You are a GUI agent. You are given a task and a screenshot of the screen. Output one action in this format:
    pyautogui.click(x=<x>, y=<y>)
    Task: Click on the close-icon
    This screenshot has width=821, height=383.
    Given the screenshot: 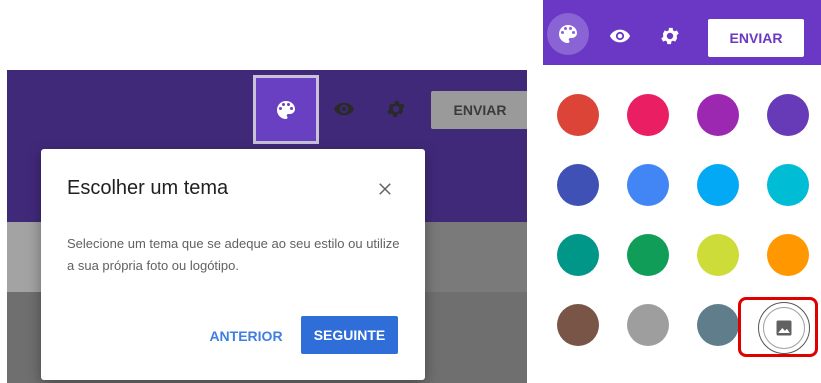 What is the action you would take?
    pyautogui.click(x=385, y=189)
    